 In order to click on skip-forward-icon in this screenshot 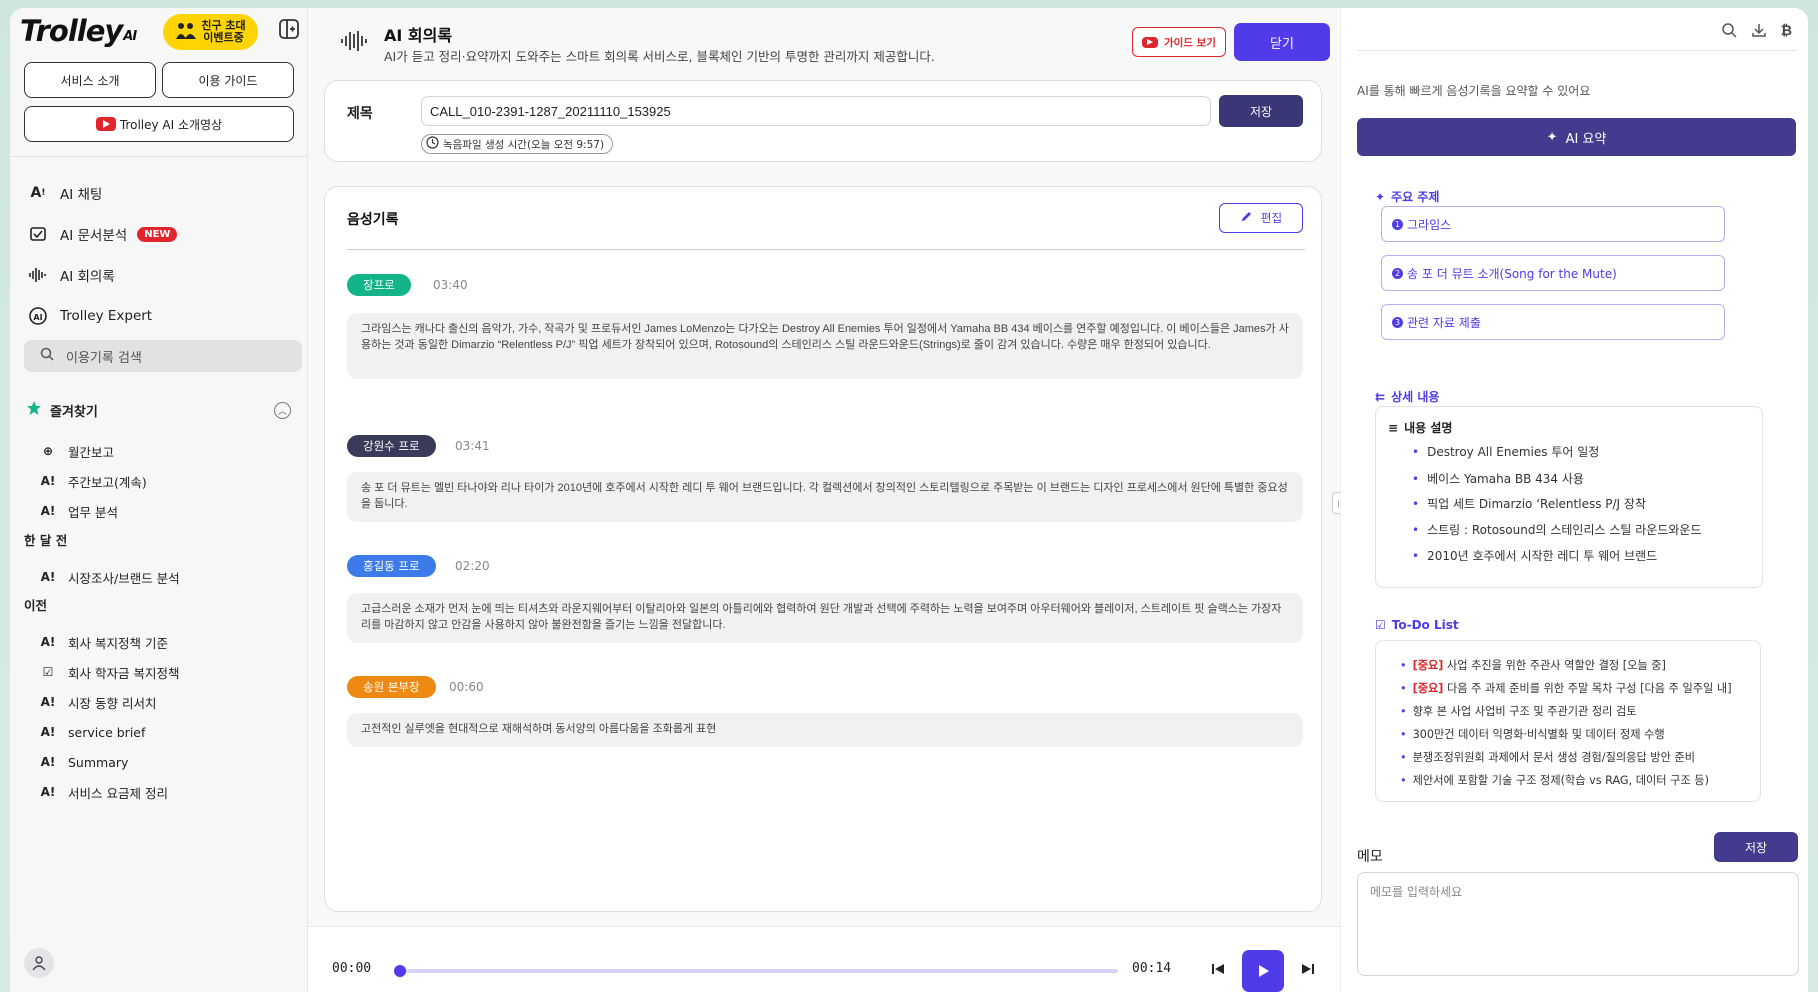, I will do `click(1308, 971)`.